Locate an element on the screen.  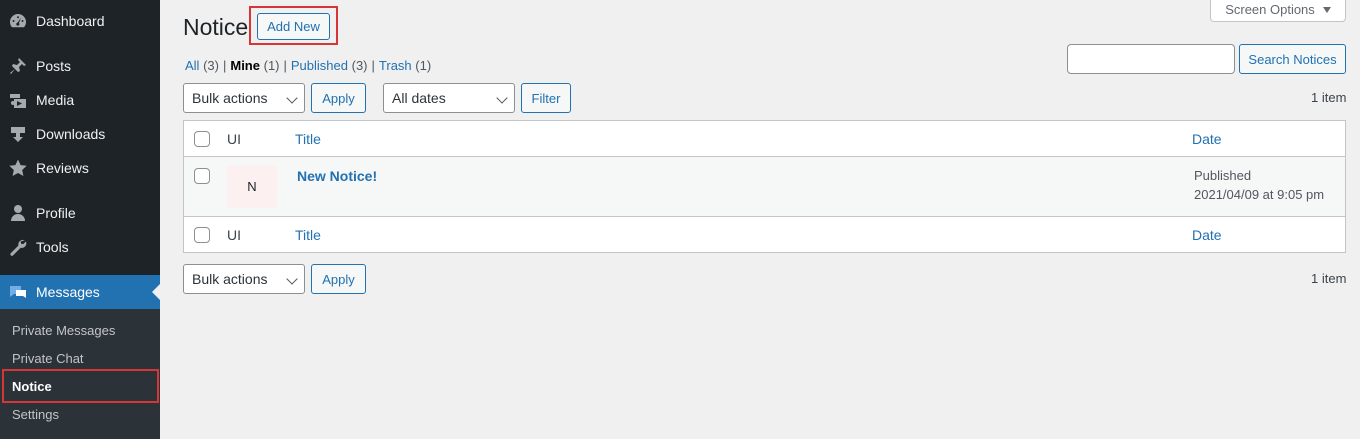
row-date: 2021/04/09 at 9:05 pm is located at coordinates (1259, 194).